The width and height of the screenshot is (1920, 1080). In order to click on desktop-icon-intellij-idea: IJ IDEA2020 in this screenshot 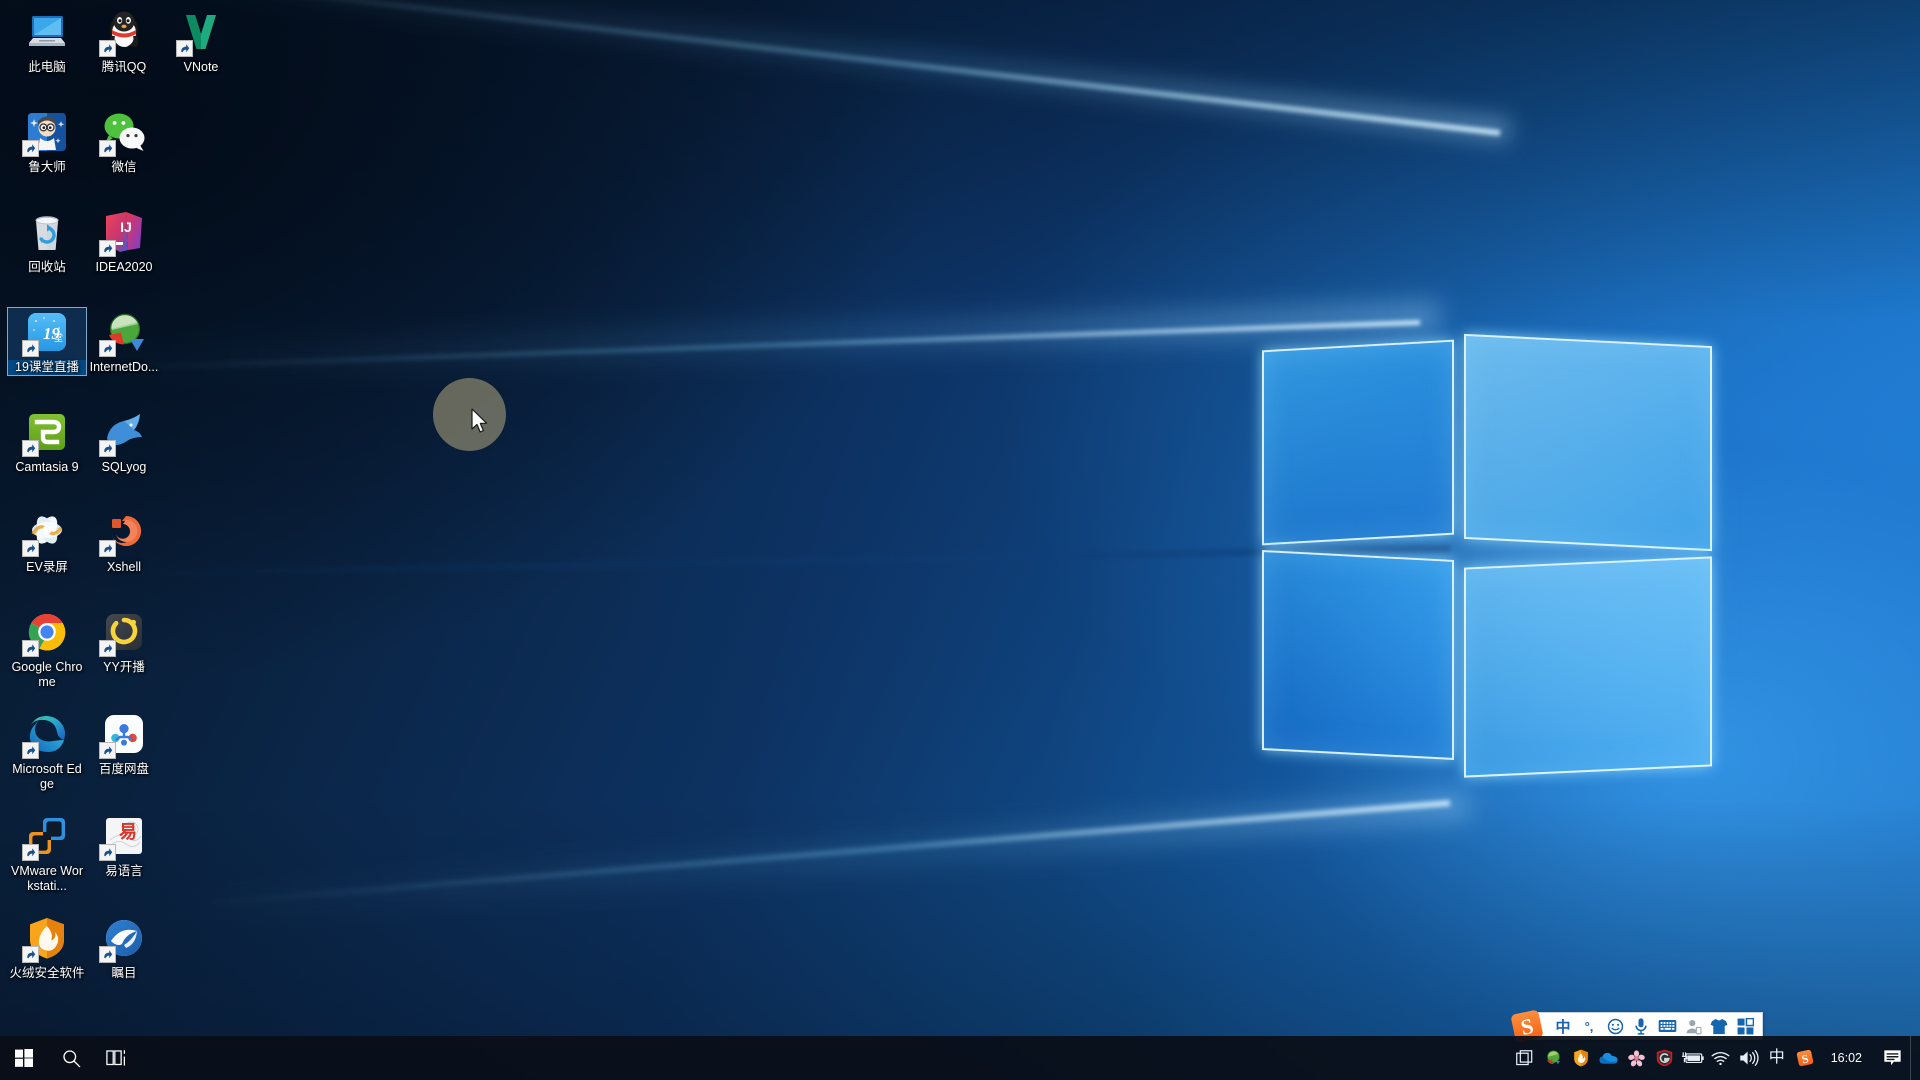, I will do `click(124, 241)`.